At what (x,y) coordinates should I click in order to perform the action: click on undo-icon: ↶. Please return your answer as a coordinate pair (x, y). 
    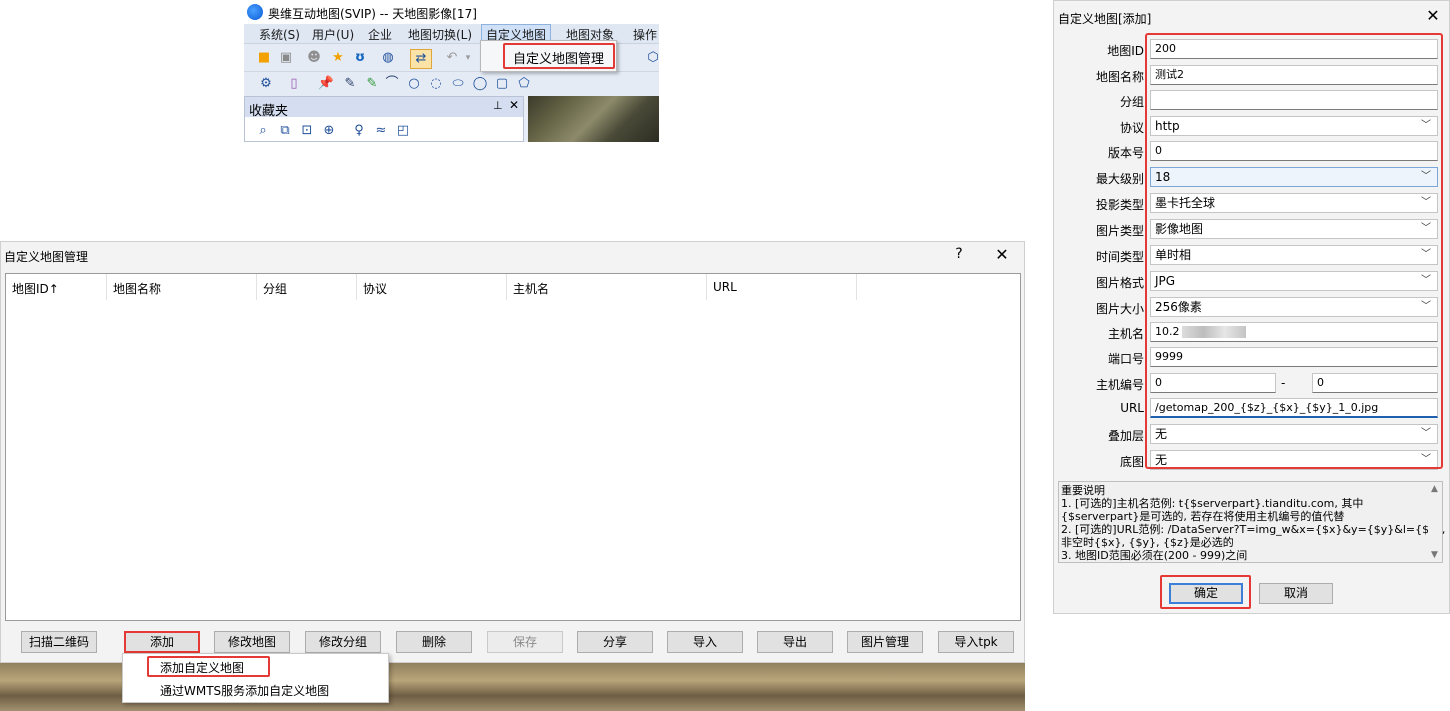
    Looking at the image, I should click on (452, 58).